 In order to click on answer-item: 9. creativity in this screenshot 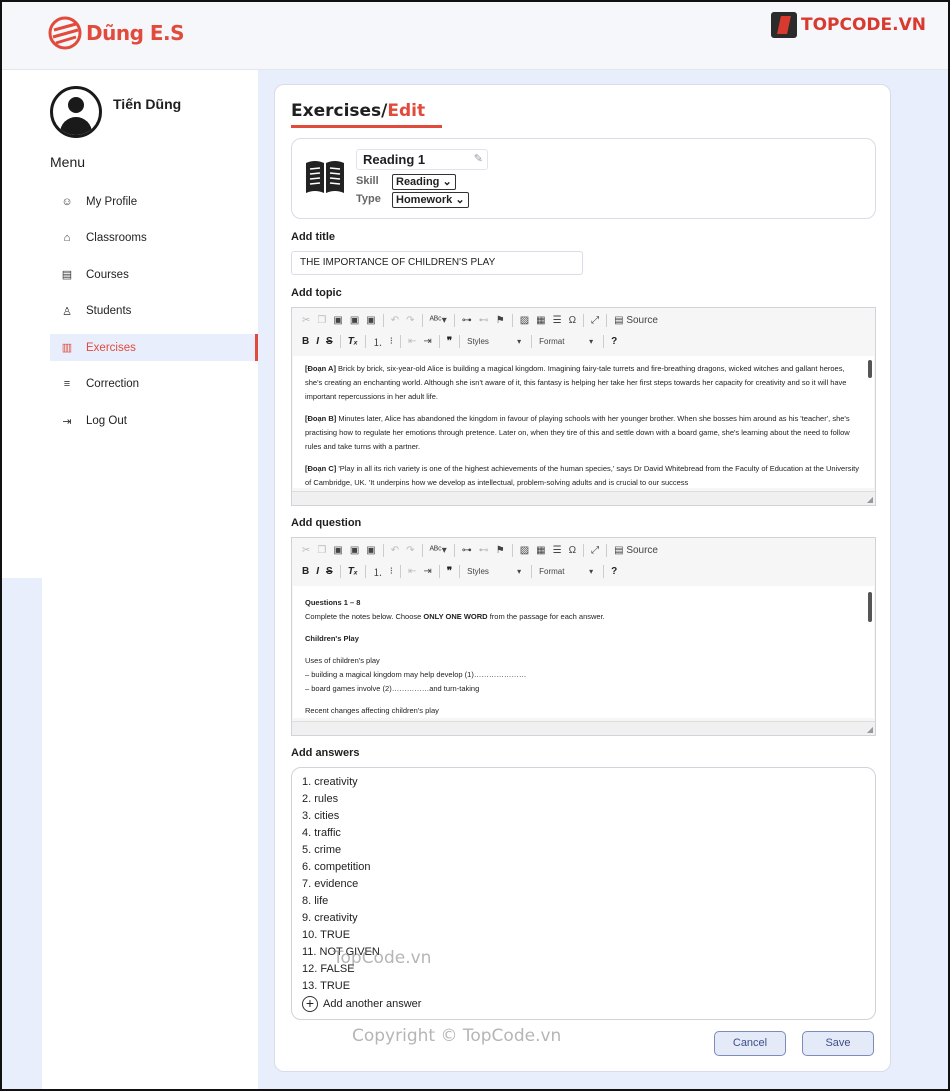, I will do `click(588, 918)`.